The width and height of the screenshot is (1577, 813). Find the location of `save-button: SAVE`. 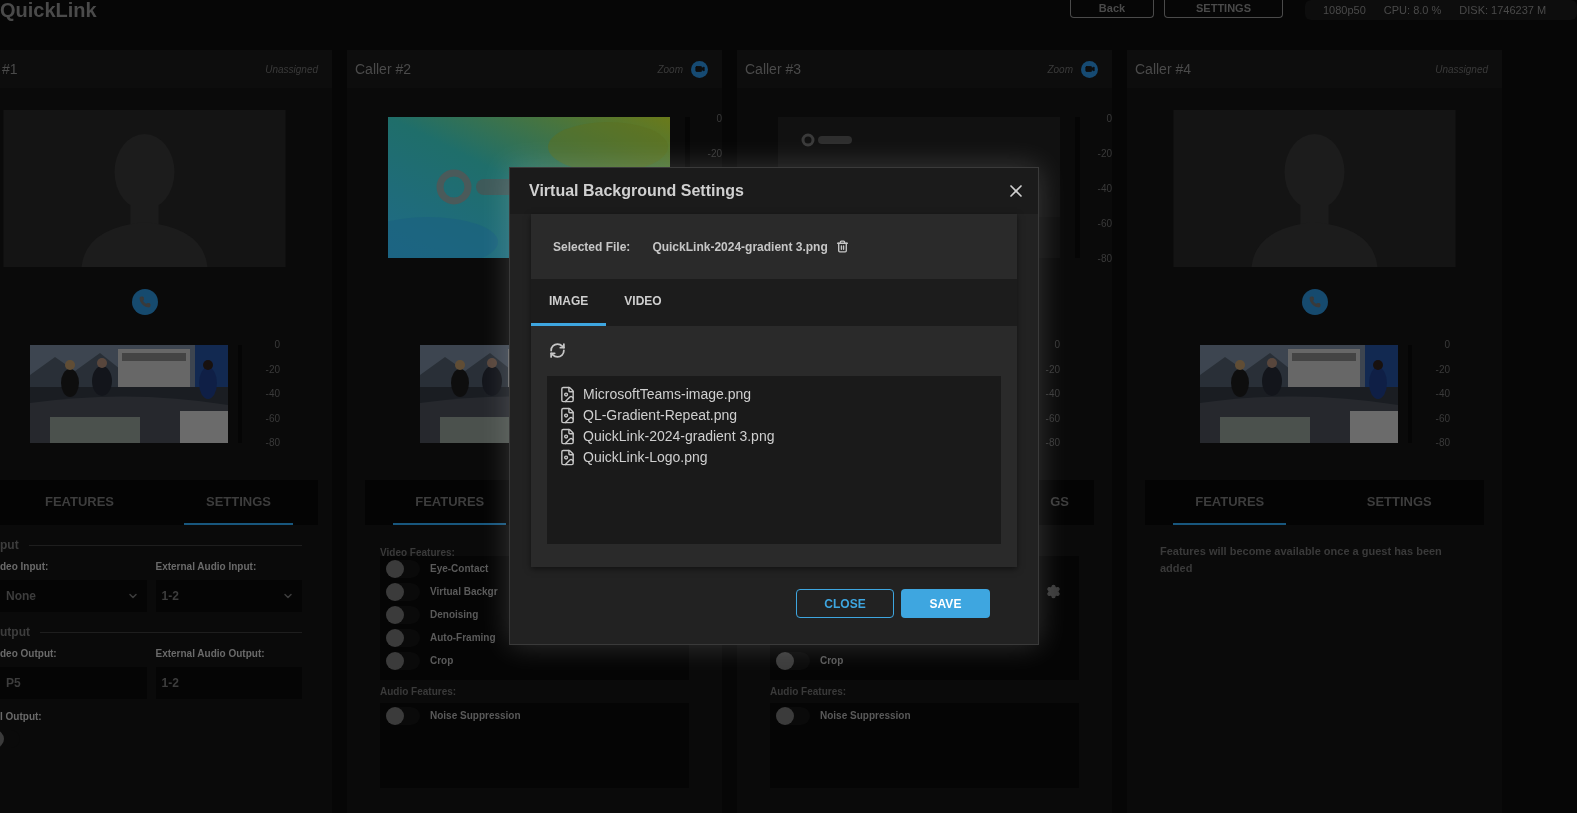

save-button: SAVE is located at coordinates (945, 603).